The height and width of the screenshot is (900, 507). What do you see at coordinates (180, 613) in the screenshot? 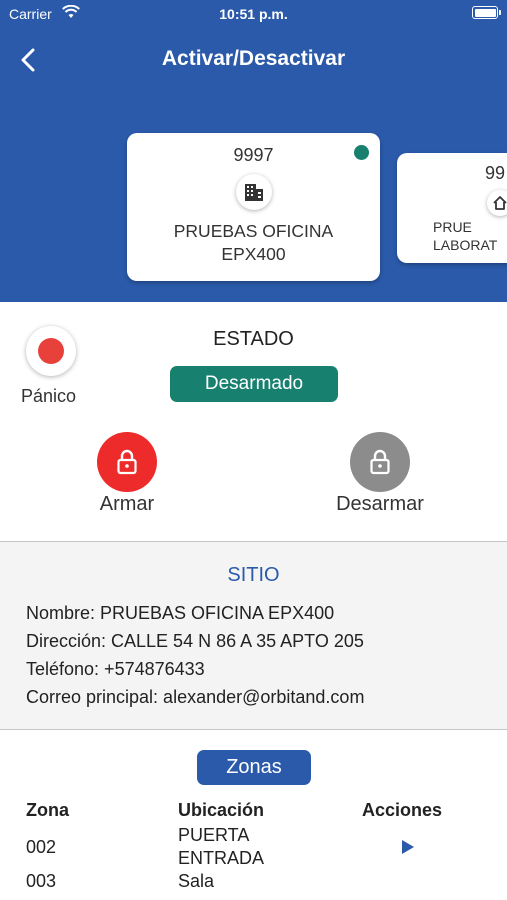
I see `site-name-text: Nombre: PRUEBAS OFICINA EPX400` at bounding box center [180, 613].